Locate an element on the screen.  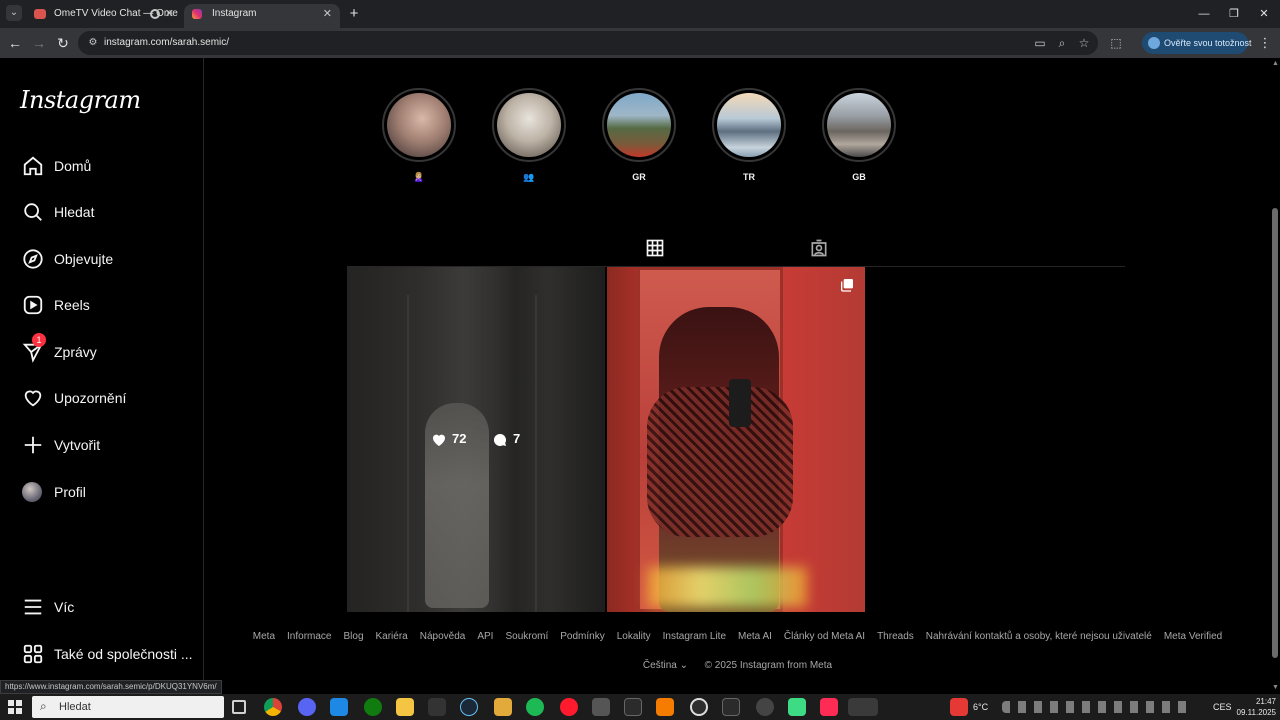
home-icon is located at coordinates (33, 166).